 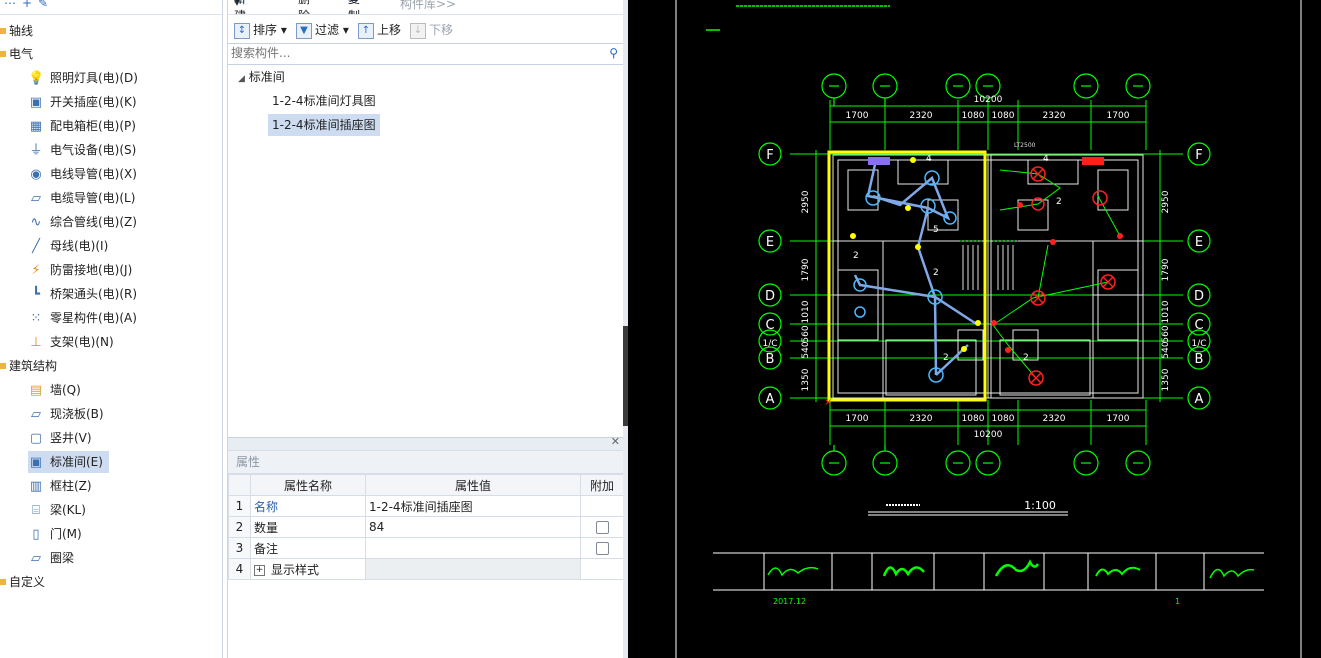 I want to click on tree-item-standard-room: ▣ 标准间(E), so click(x=68, y=462).